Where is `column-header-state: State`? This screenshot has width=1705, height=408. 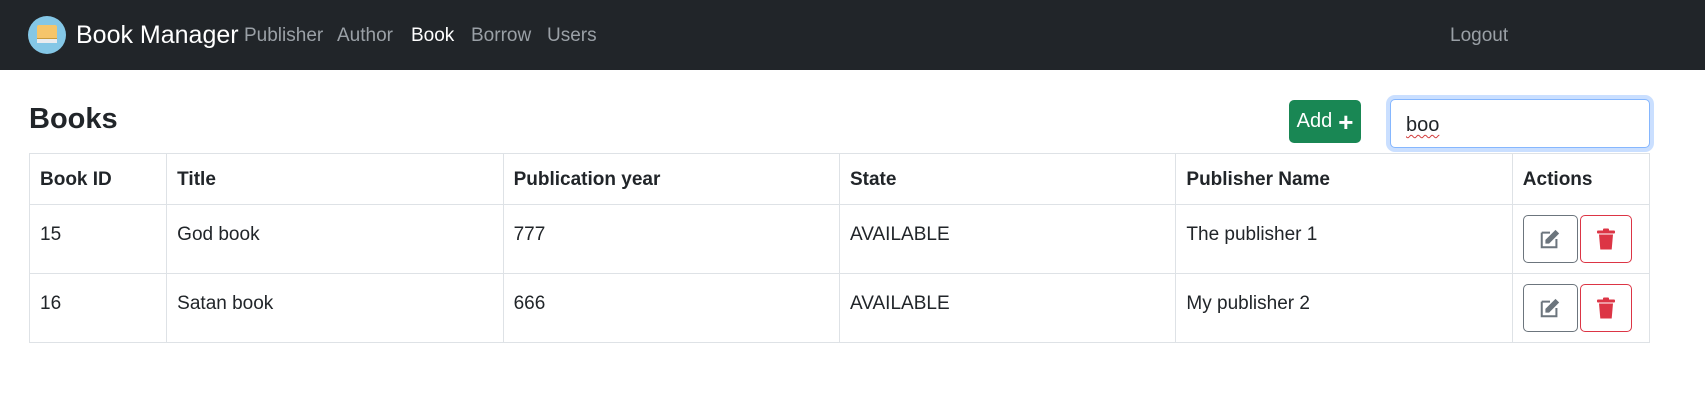
column-header-state: State is located at coordinates (1007, 179).